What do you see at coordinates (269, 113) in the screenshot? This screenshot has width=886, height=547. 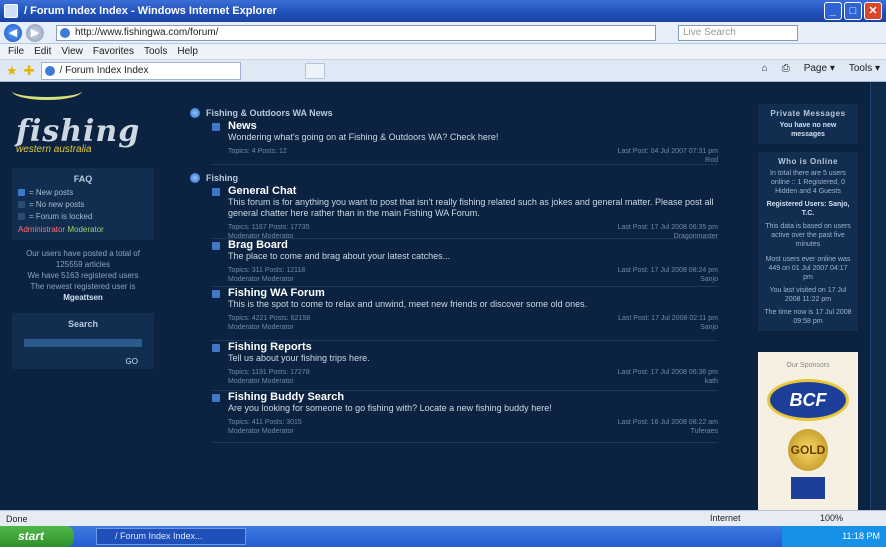 I see `category-title: Fishing & Outdoors WA News` at bounding box center [269, 113].